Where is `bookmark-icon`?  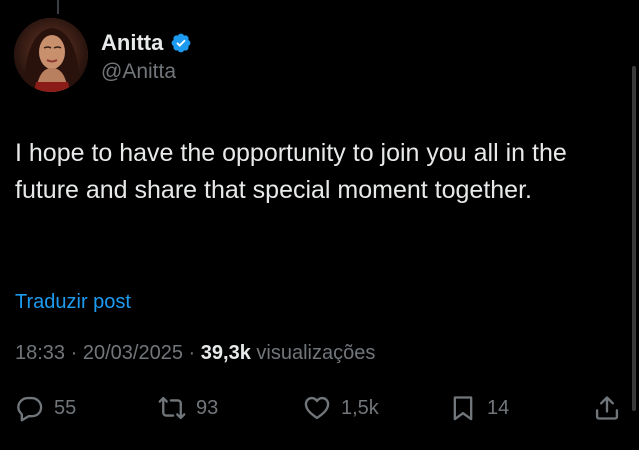 bookmark-icon is located at coordinates (463, 408).